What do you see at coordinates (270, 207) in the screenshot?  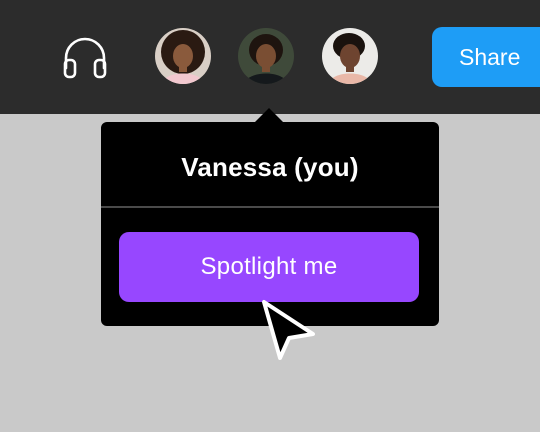 I see `popover-divider` at bounding box center [270, 207].